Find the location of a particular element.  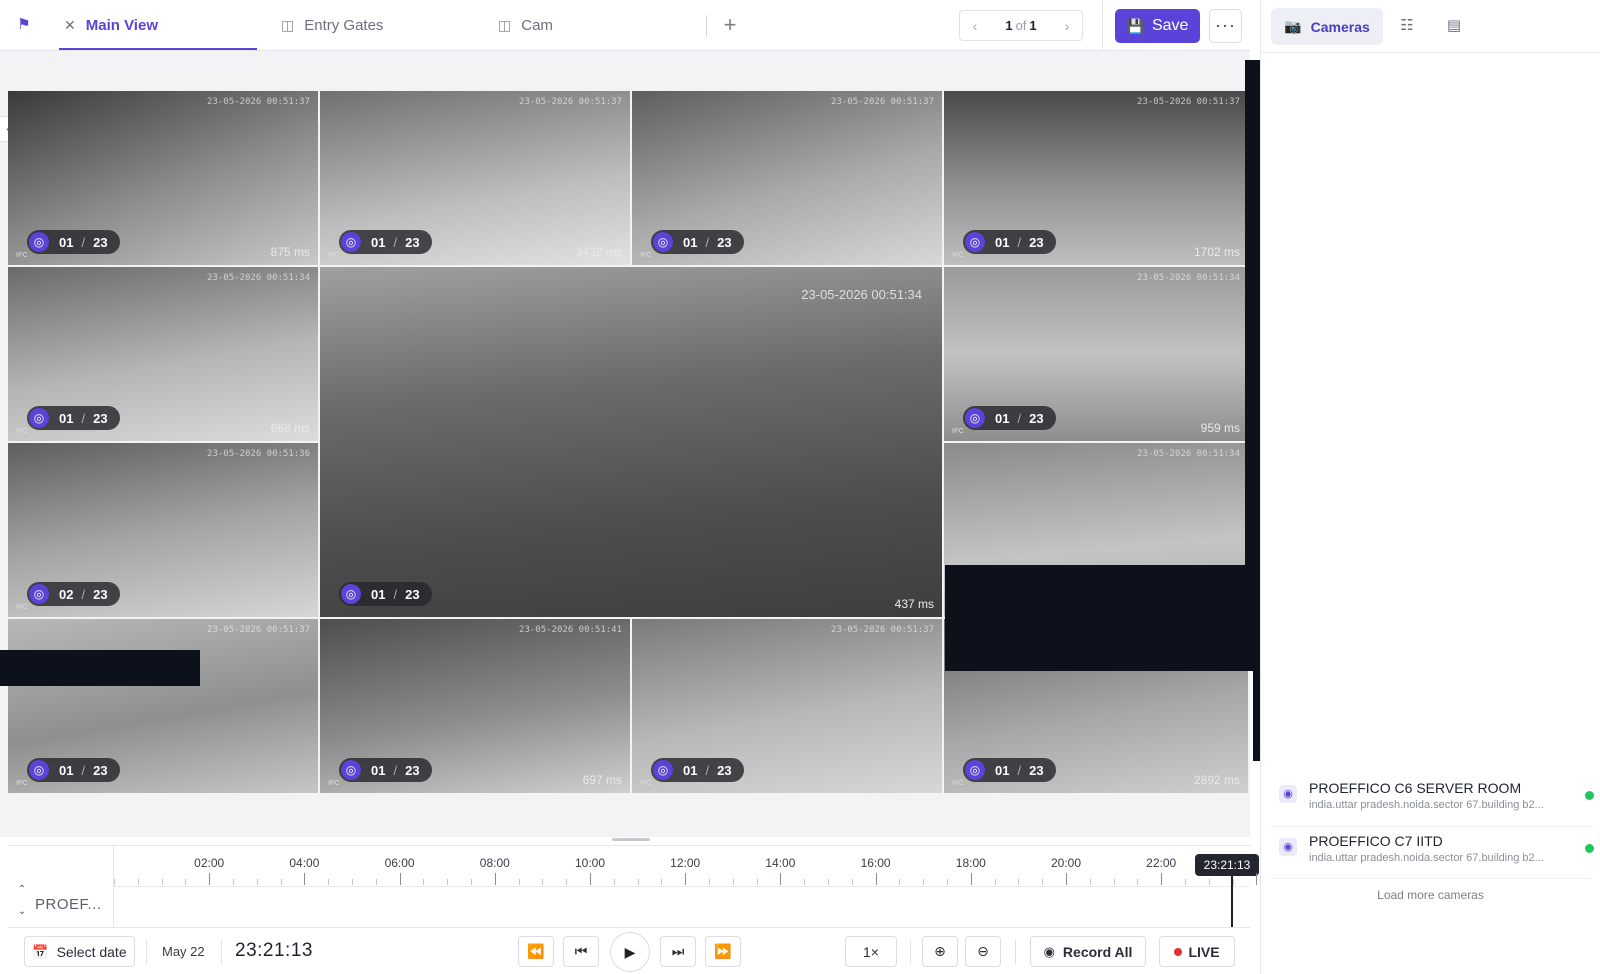

fast-forward-button: ⏩ is located at coordinates (723, 951).